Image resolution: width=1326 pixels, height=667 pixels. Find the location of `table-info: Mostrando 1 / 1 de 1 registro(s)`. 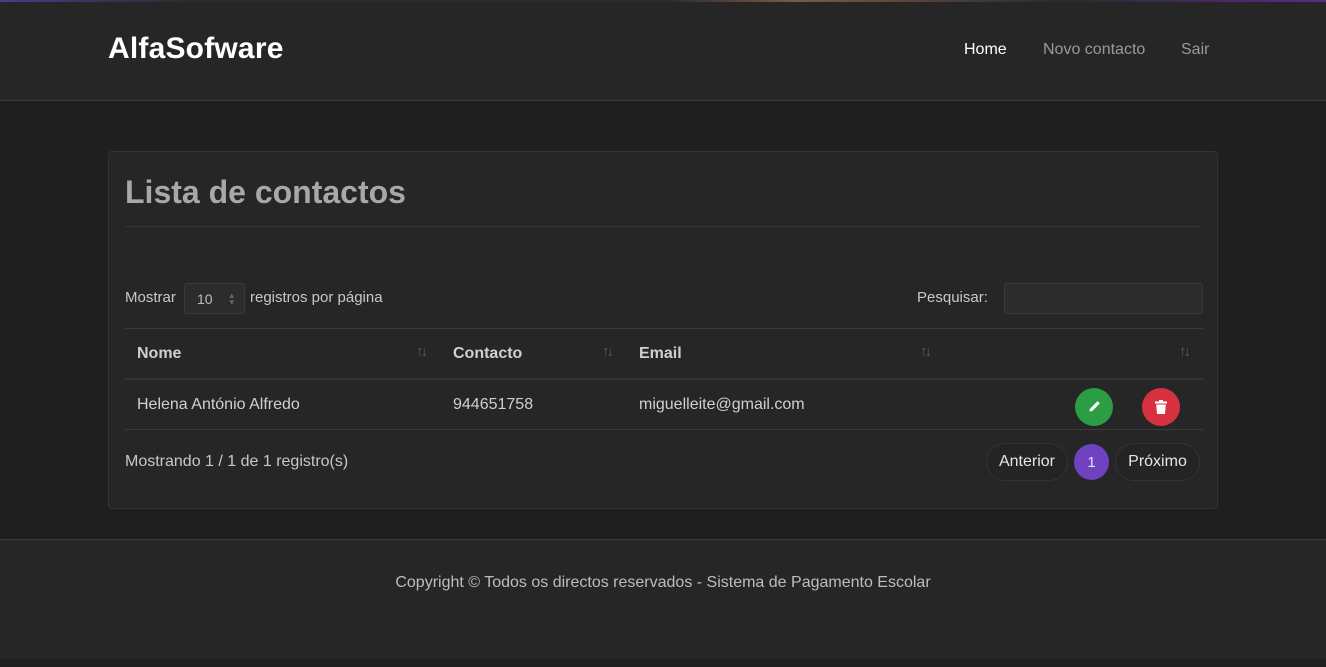

table-info: Mostrando 1 / 1 de 1 registro(s) is located at coordinates (237, 461).